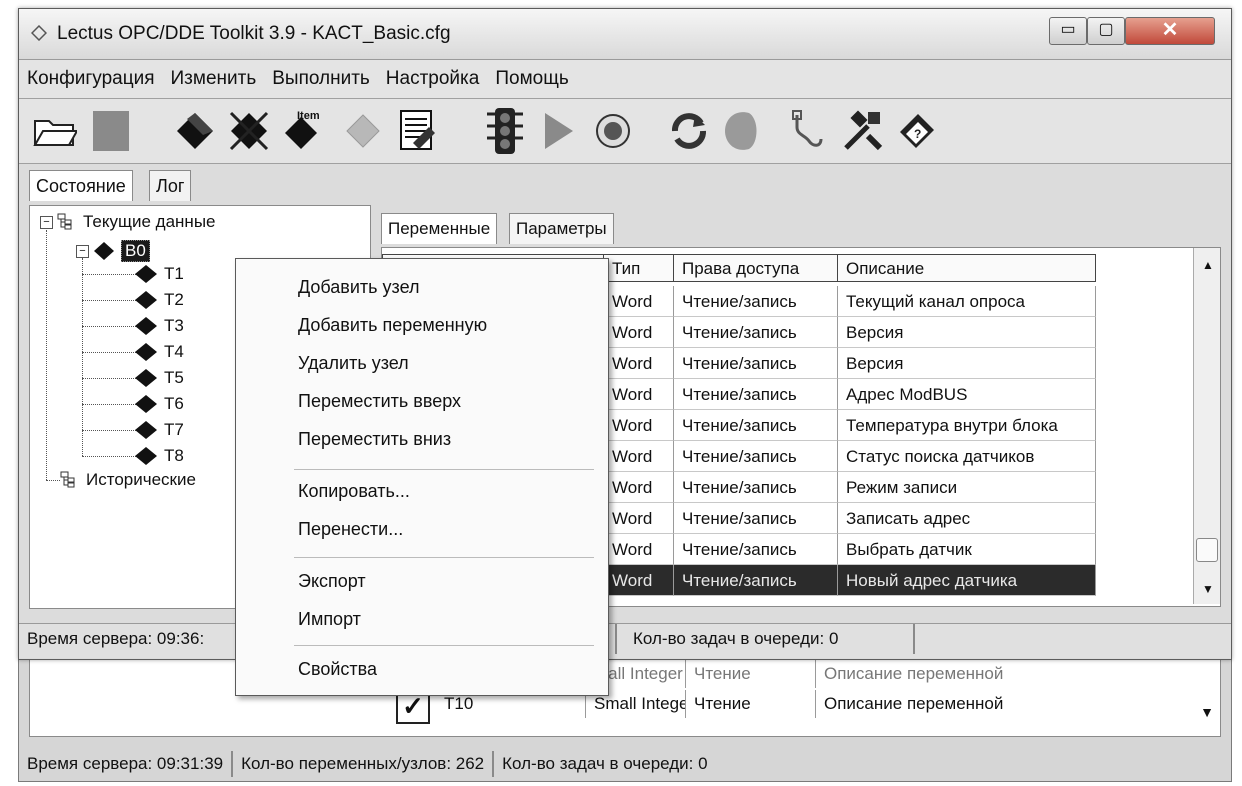 This screenshot has width=1242, height=786. What do you see at coordinates (128, 222) in the screenshot?
I see `tree-item-current-data: − Текущие данные` at bounding box center [128, 222].